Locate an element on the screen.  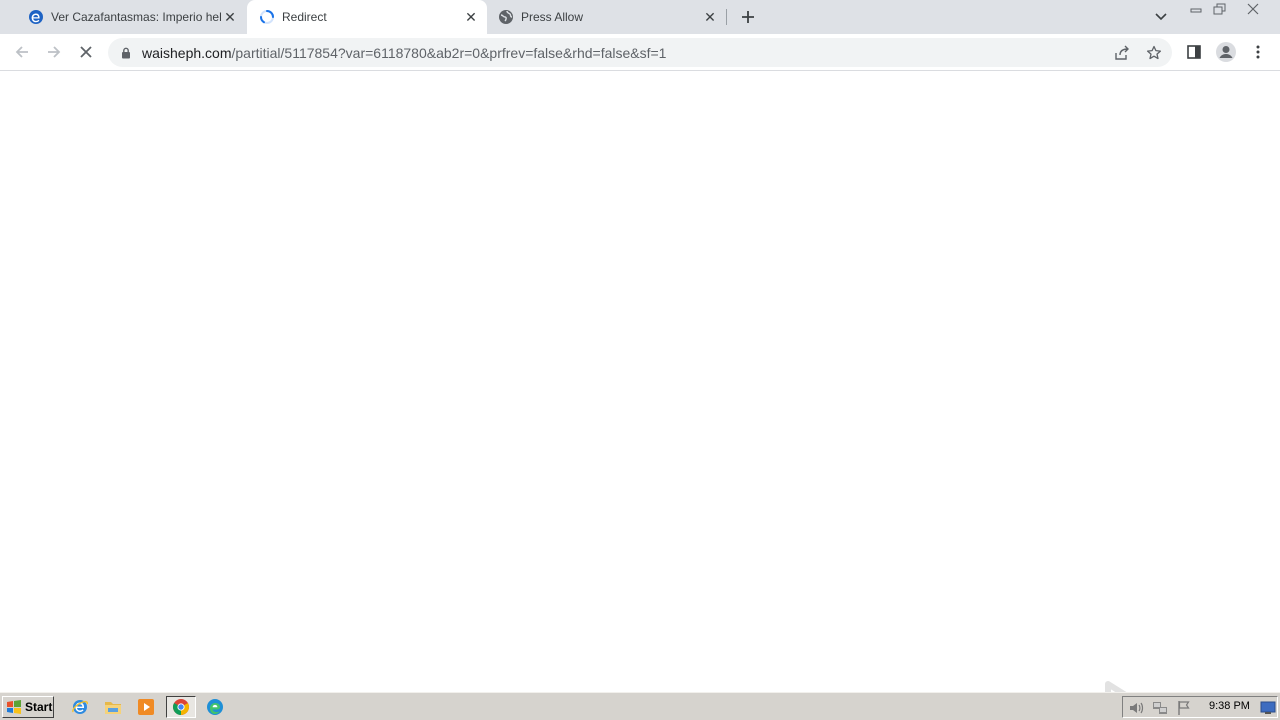
minimize-icon is located at coordinates (1196, 10).